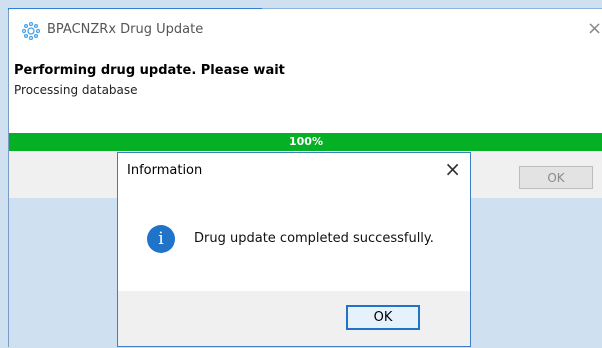 This screenshot has height=348, width=602. Describe the element at coordinates (165, 170) in the screenshot. I see `dialog-title: Information` at that location.